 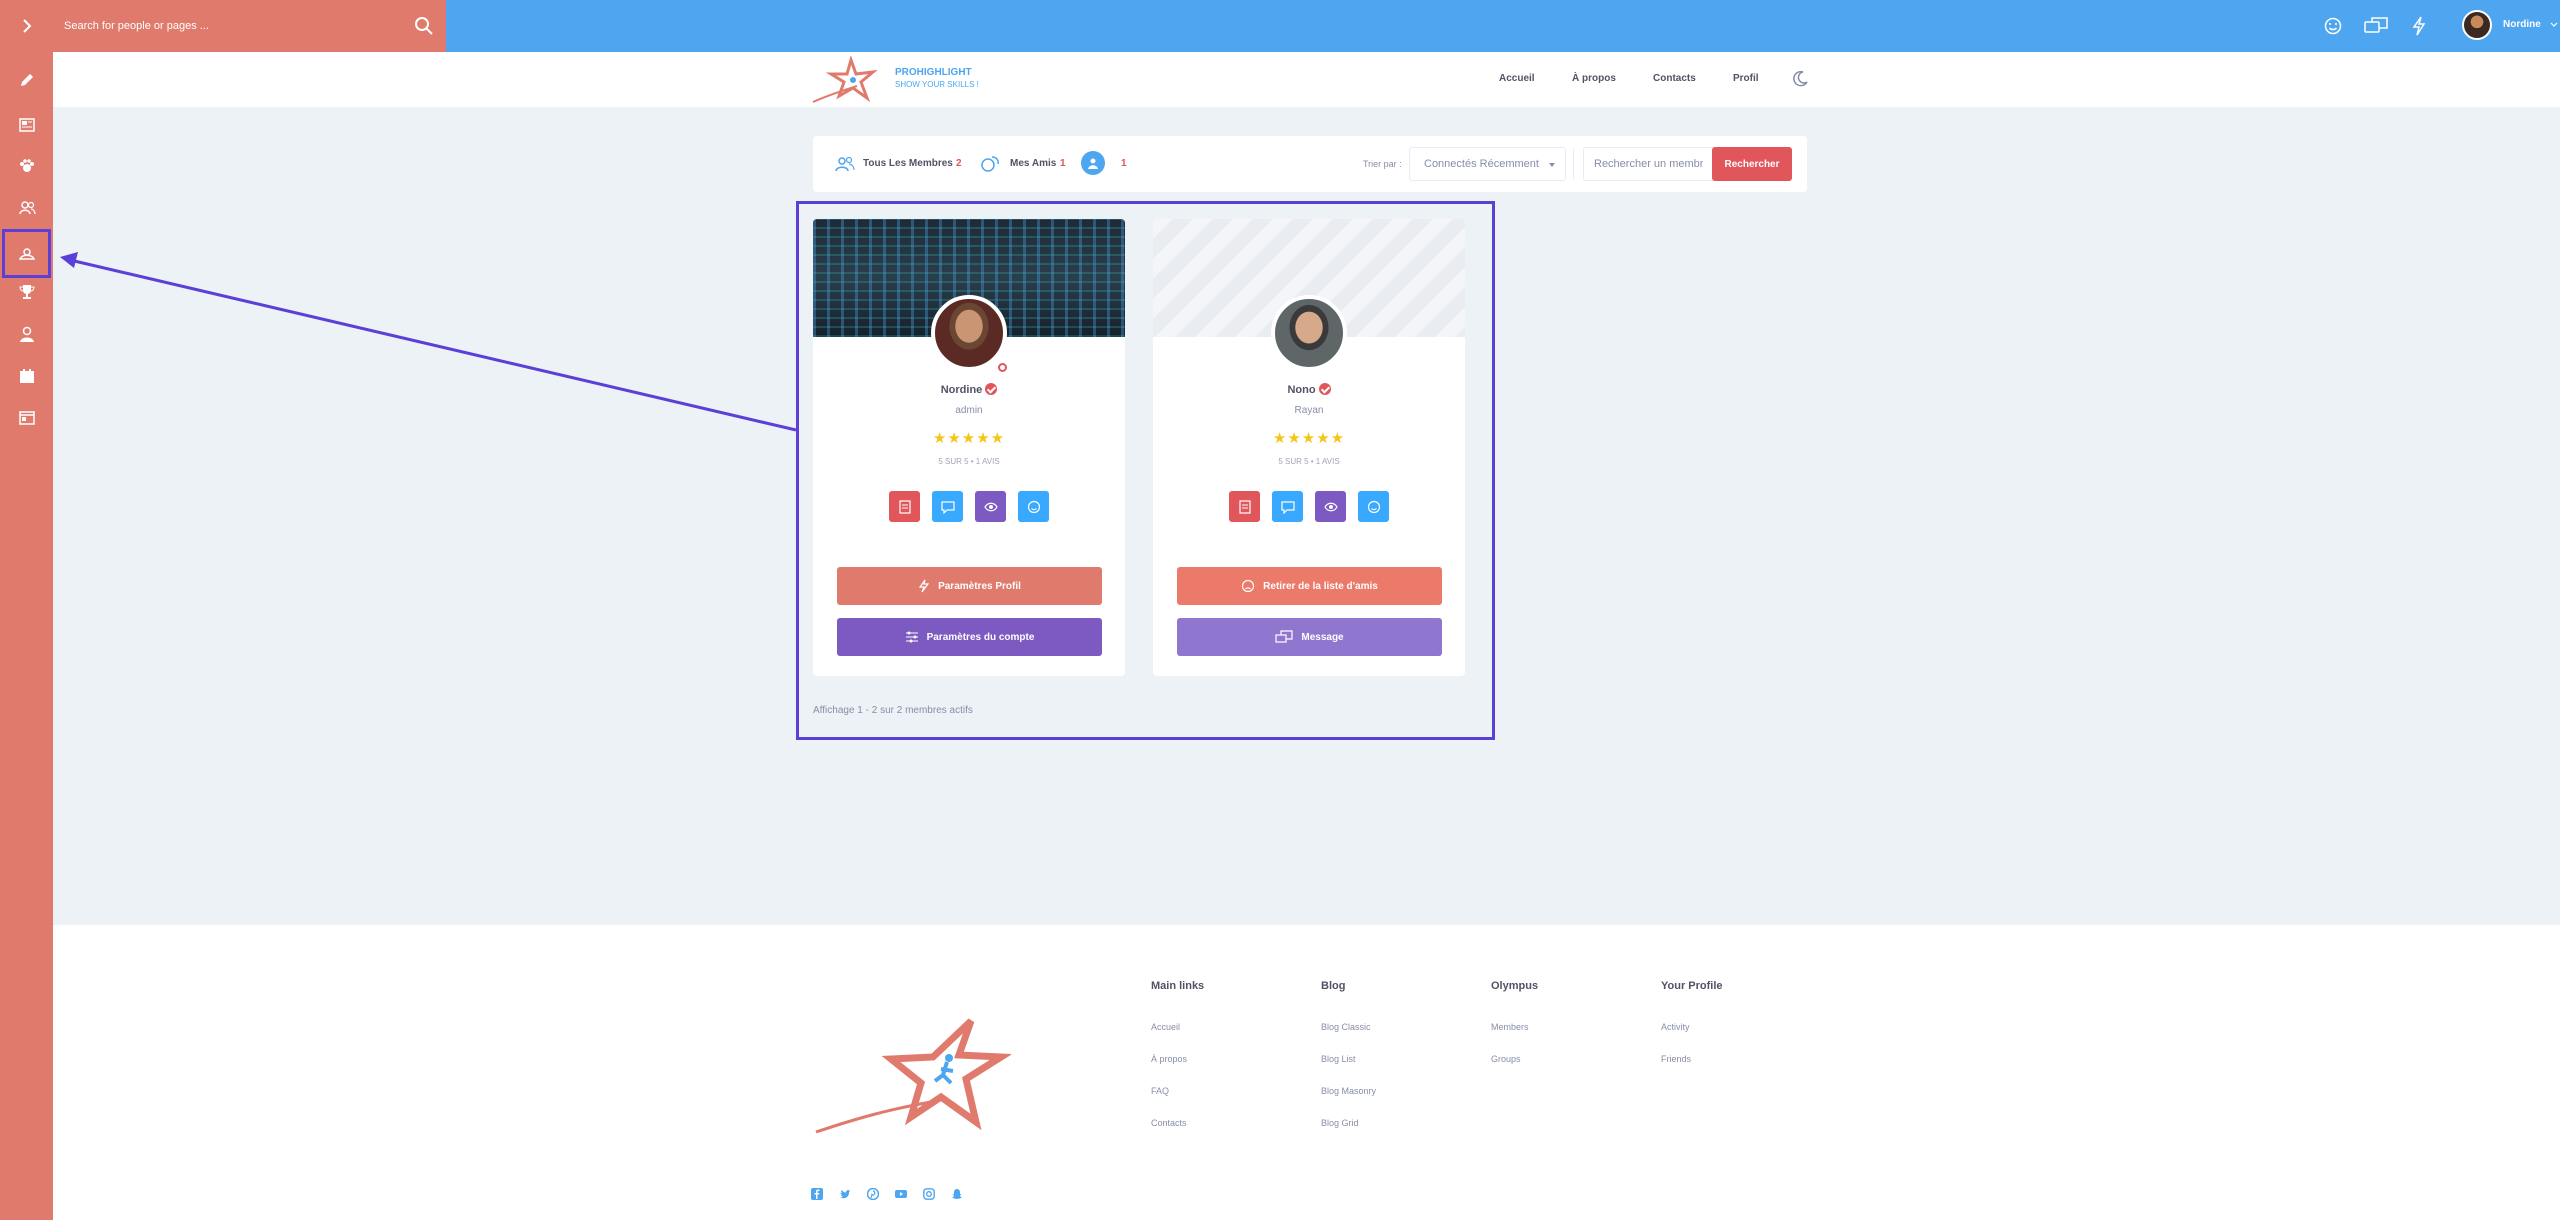 I want to click on social-links, so click(x=887, y=1194).